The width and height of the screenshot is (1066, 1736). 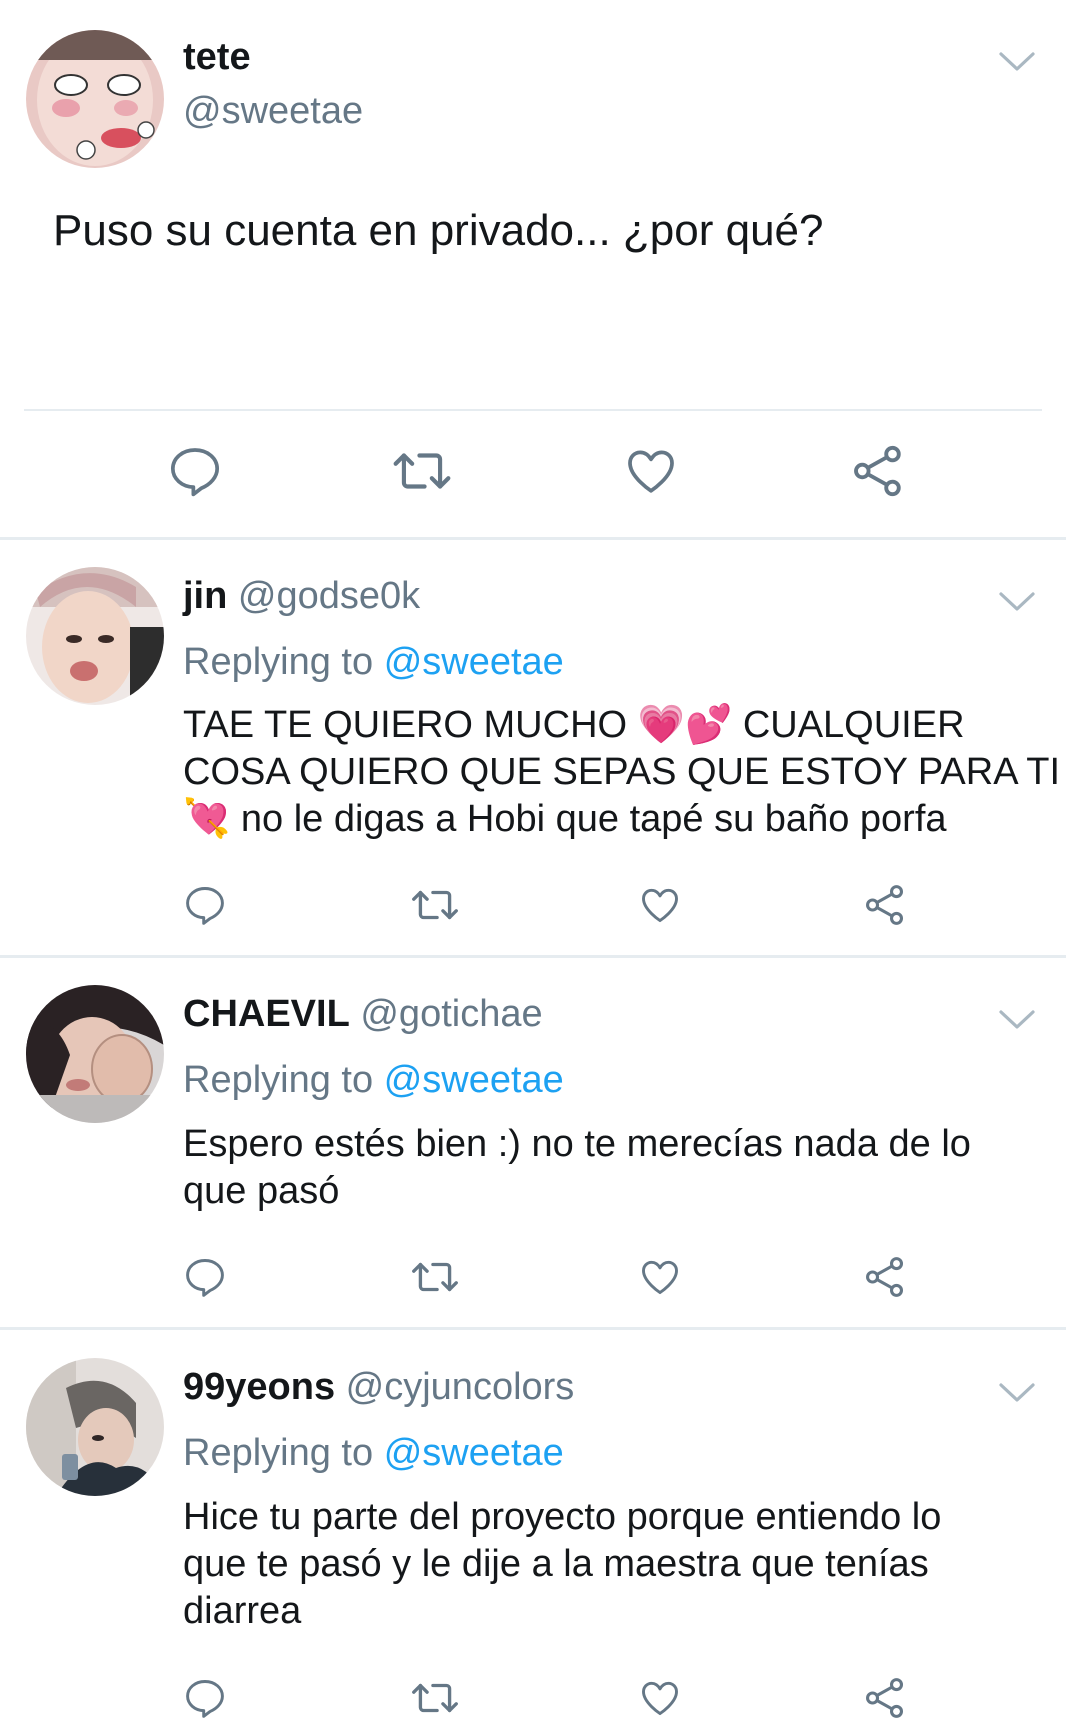 I want to click on reply-header: CHAEVIL @gotichae, so click(x=363, y=1014).